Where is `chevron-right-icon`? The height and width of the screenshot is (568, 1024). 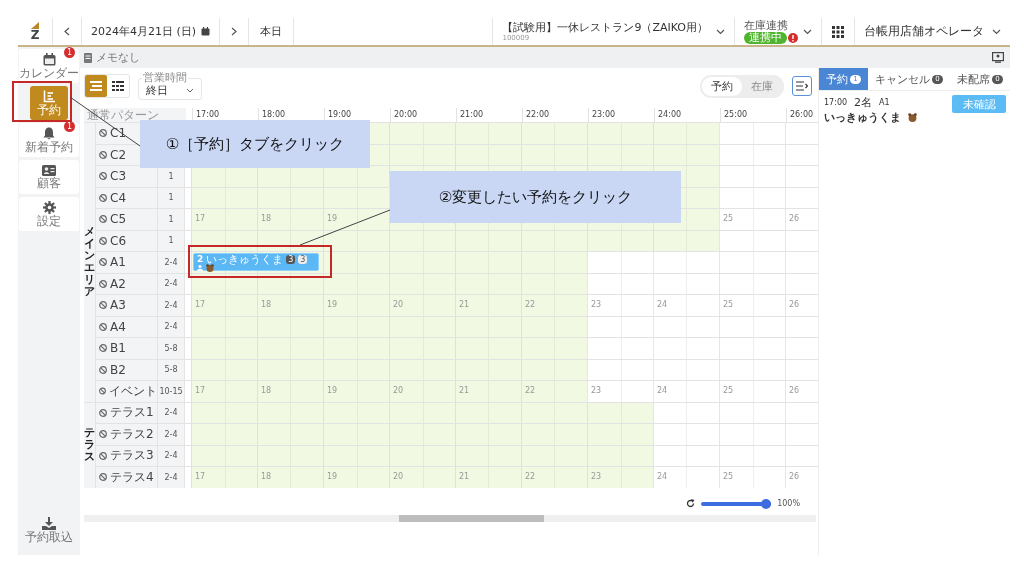
chevron-right-icon is located at coordinates (234, 31).